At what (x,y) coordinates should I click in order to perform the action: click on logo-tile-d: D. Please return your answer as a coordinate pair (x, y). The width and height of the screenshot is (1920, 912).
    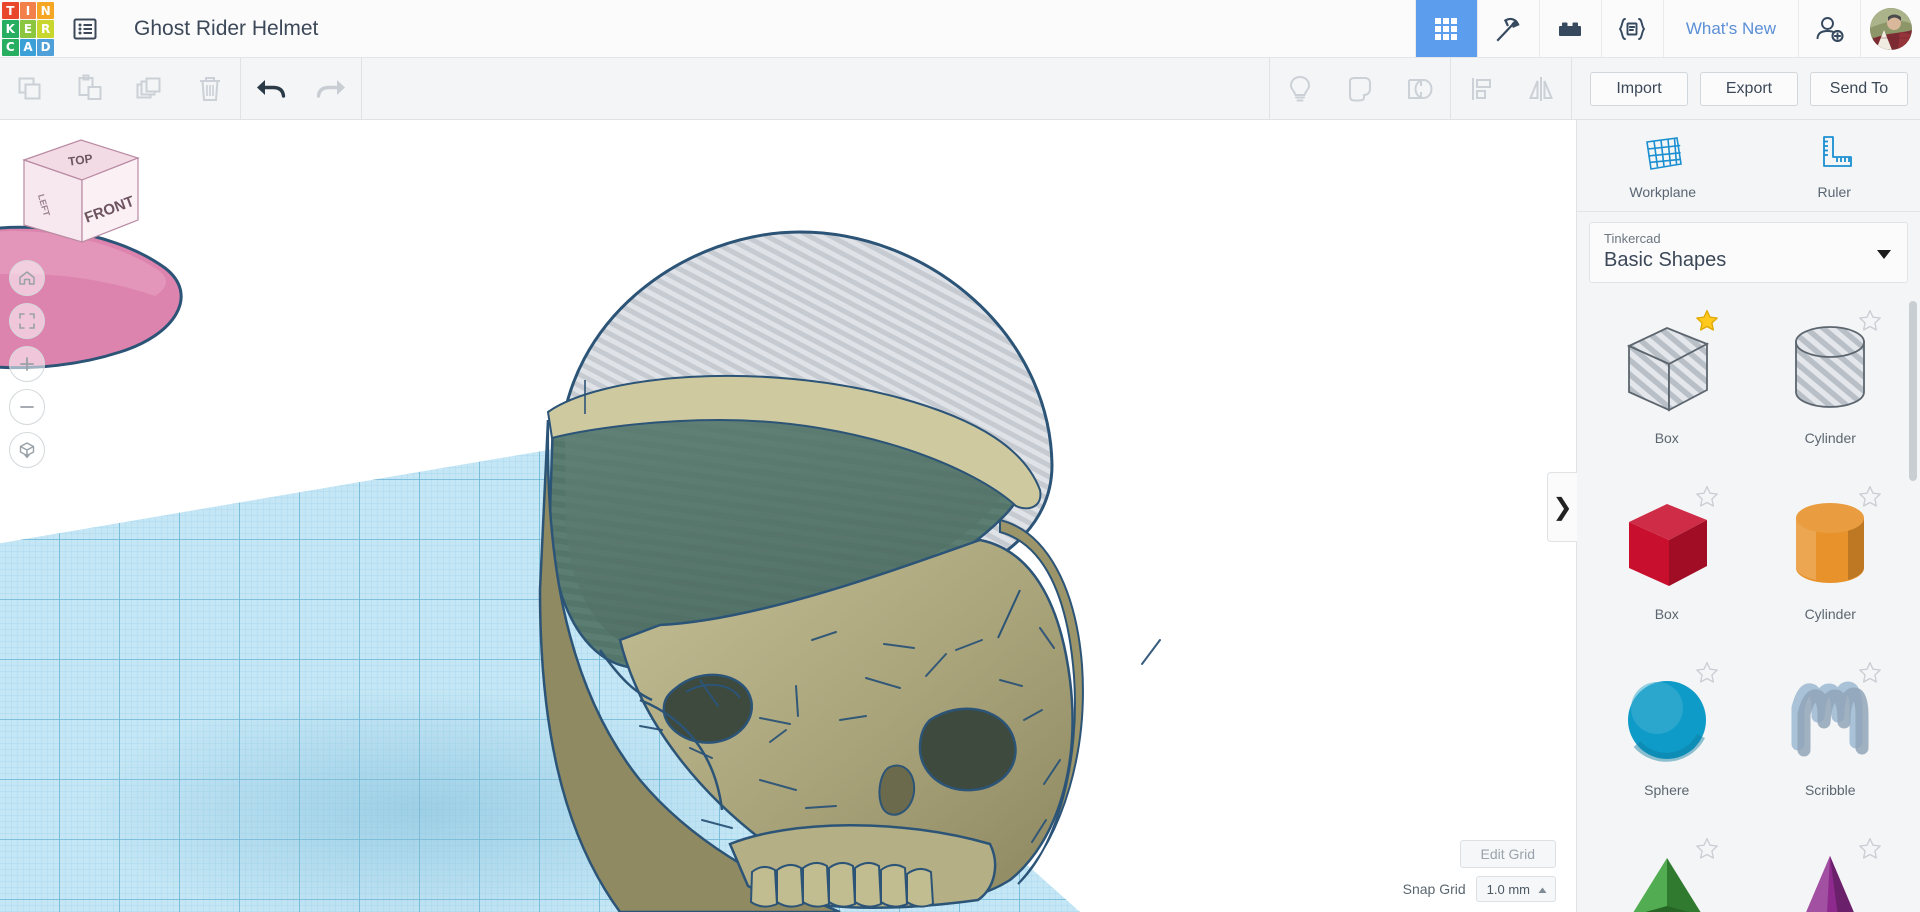
    Looking at the image, I should click on (45, 47).